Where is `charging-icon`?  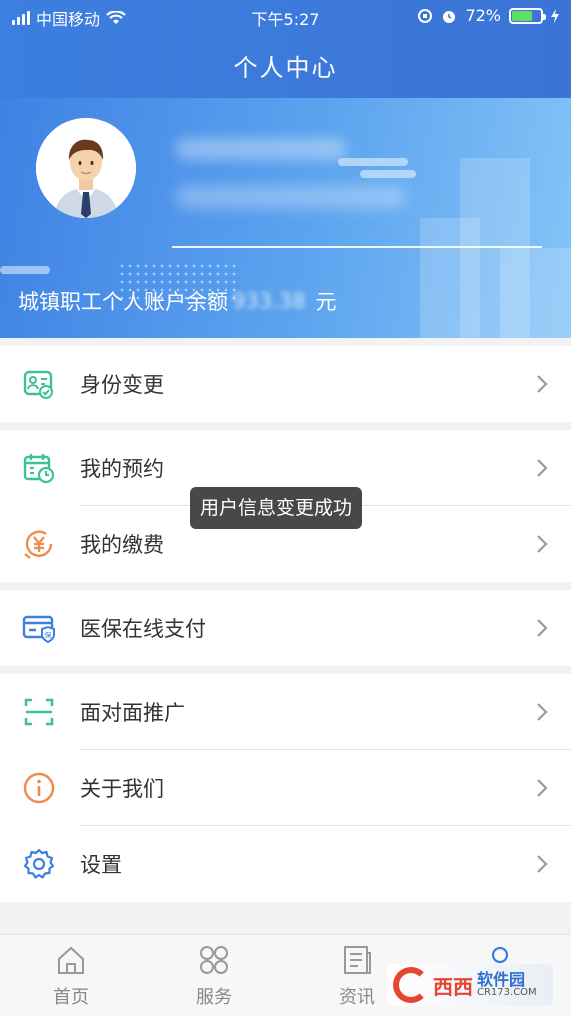
charging-icon is located at coordinates (555, 15).